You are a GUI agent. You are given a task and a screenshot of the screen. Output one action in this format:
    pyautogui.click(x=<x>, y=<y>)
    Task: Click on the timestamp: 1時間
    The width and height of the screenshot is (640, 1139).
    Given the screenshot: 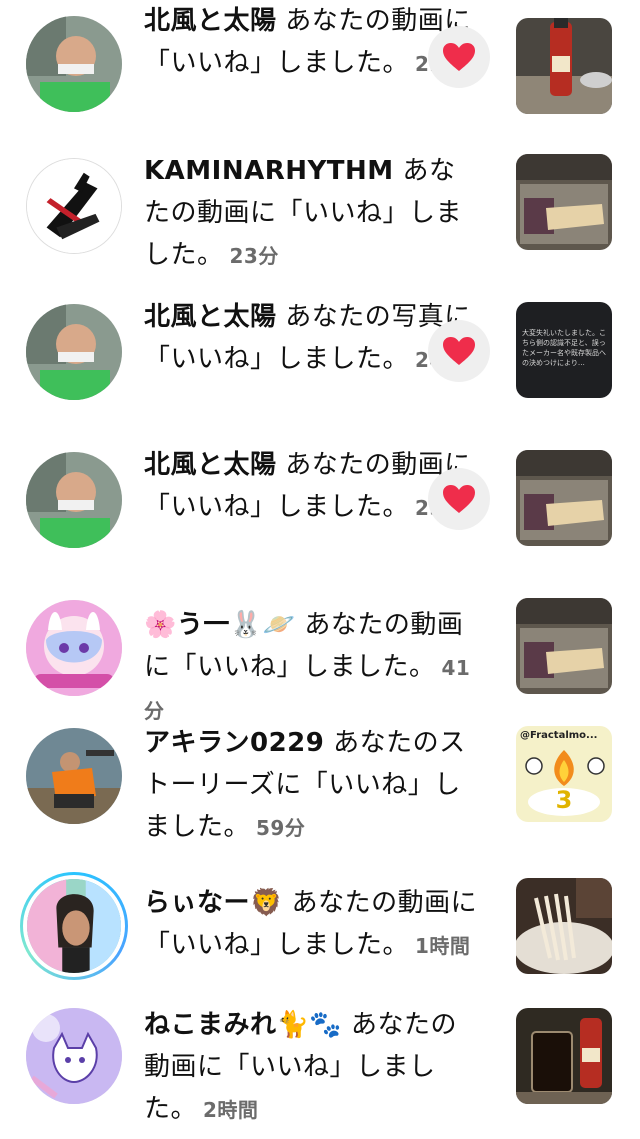 What is the action you would take?
    pyautogui.click(x=443, y=946)
    